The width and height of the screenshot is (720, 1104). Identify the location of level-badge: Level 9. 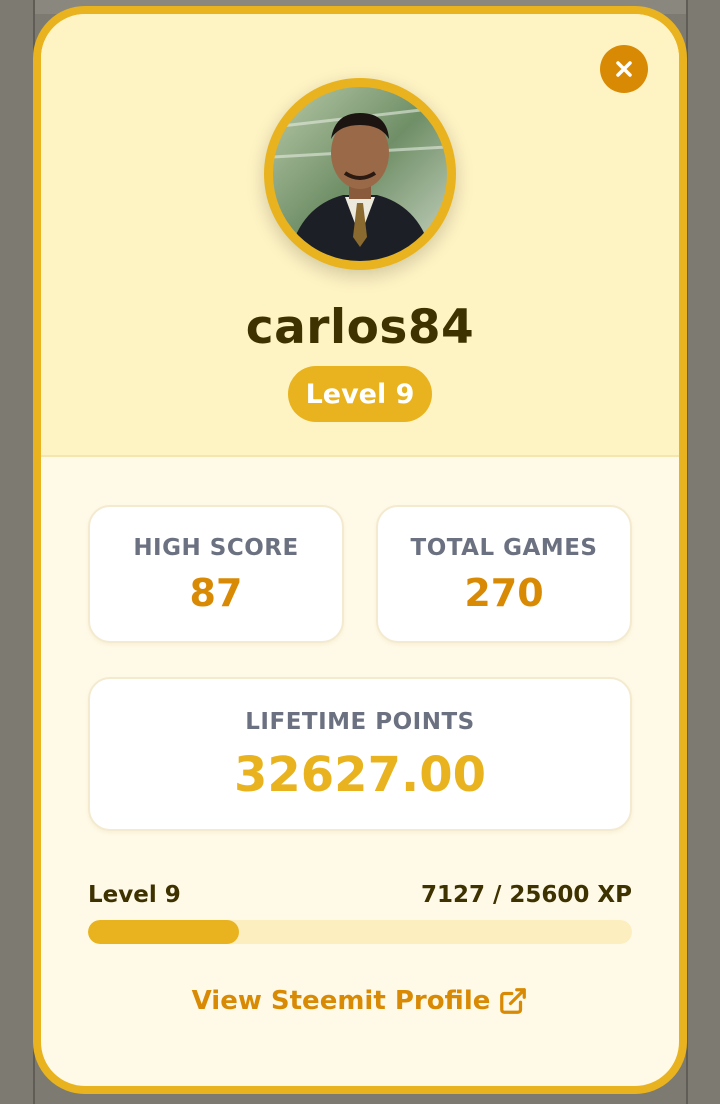
(360, 394).